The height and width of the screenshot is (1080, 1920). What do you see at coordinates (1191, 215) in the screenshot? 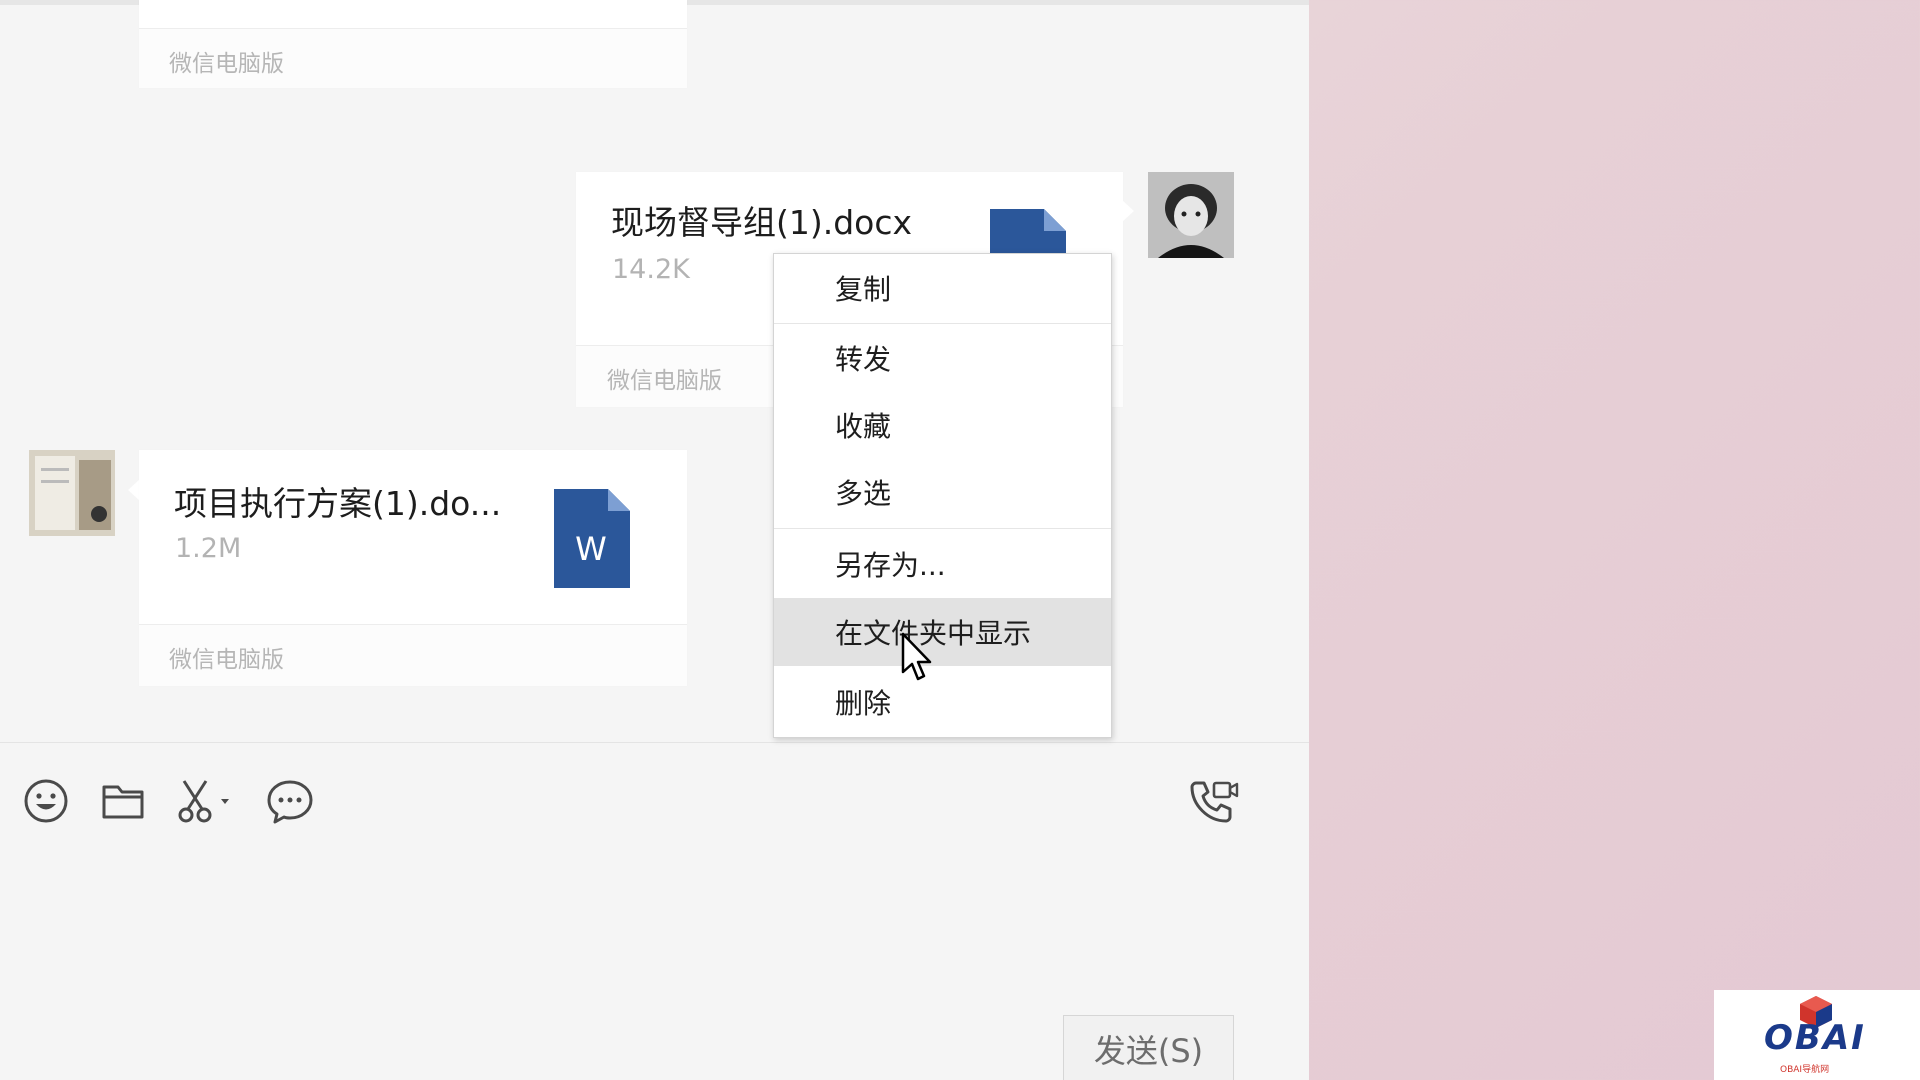
I see `avatar-self` at bounding box center [1191, 215].